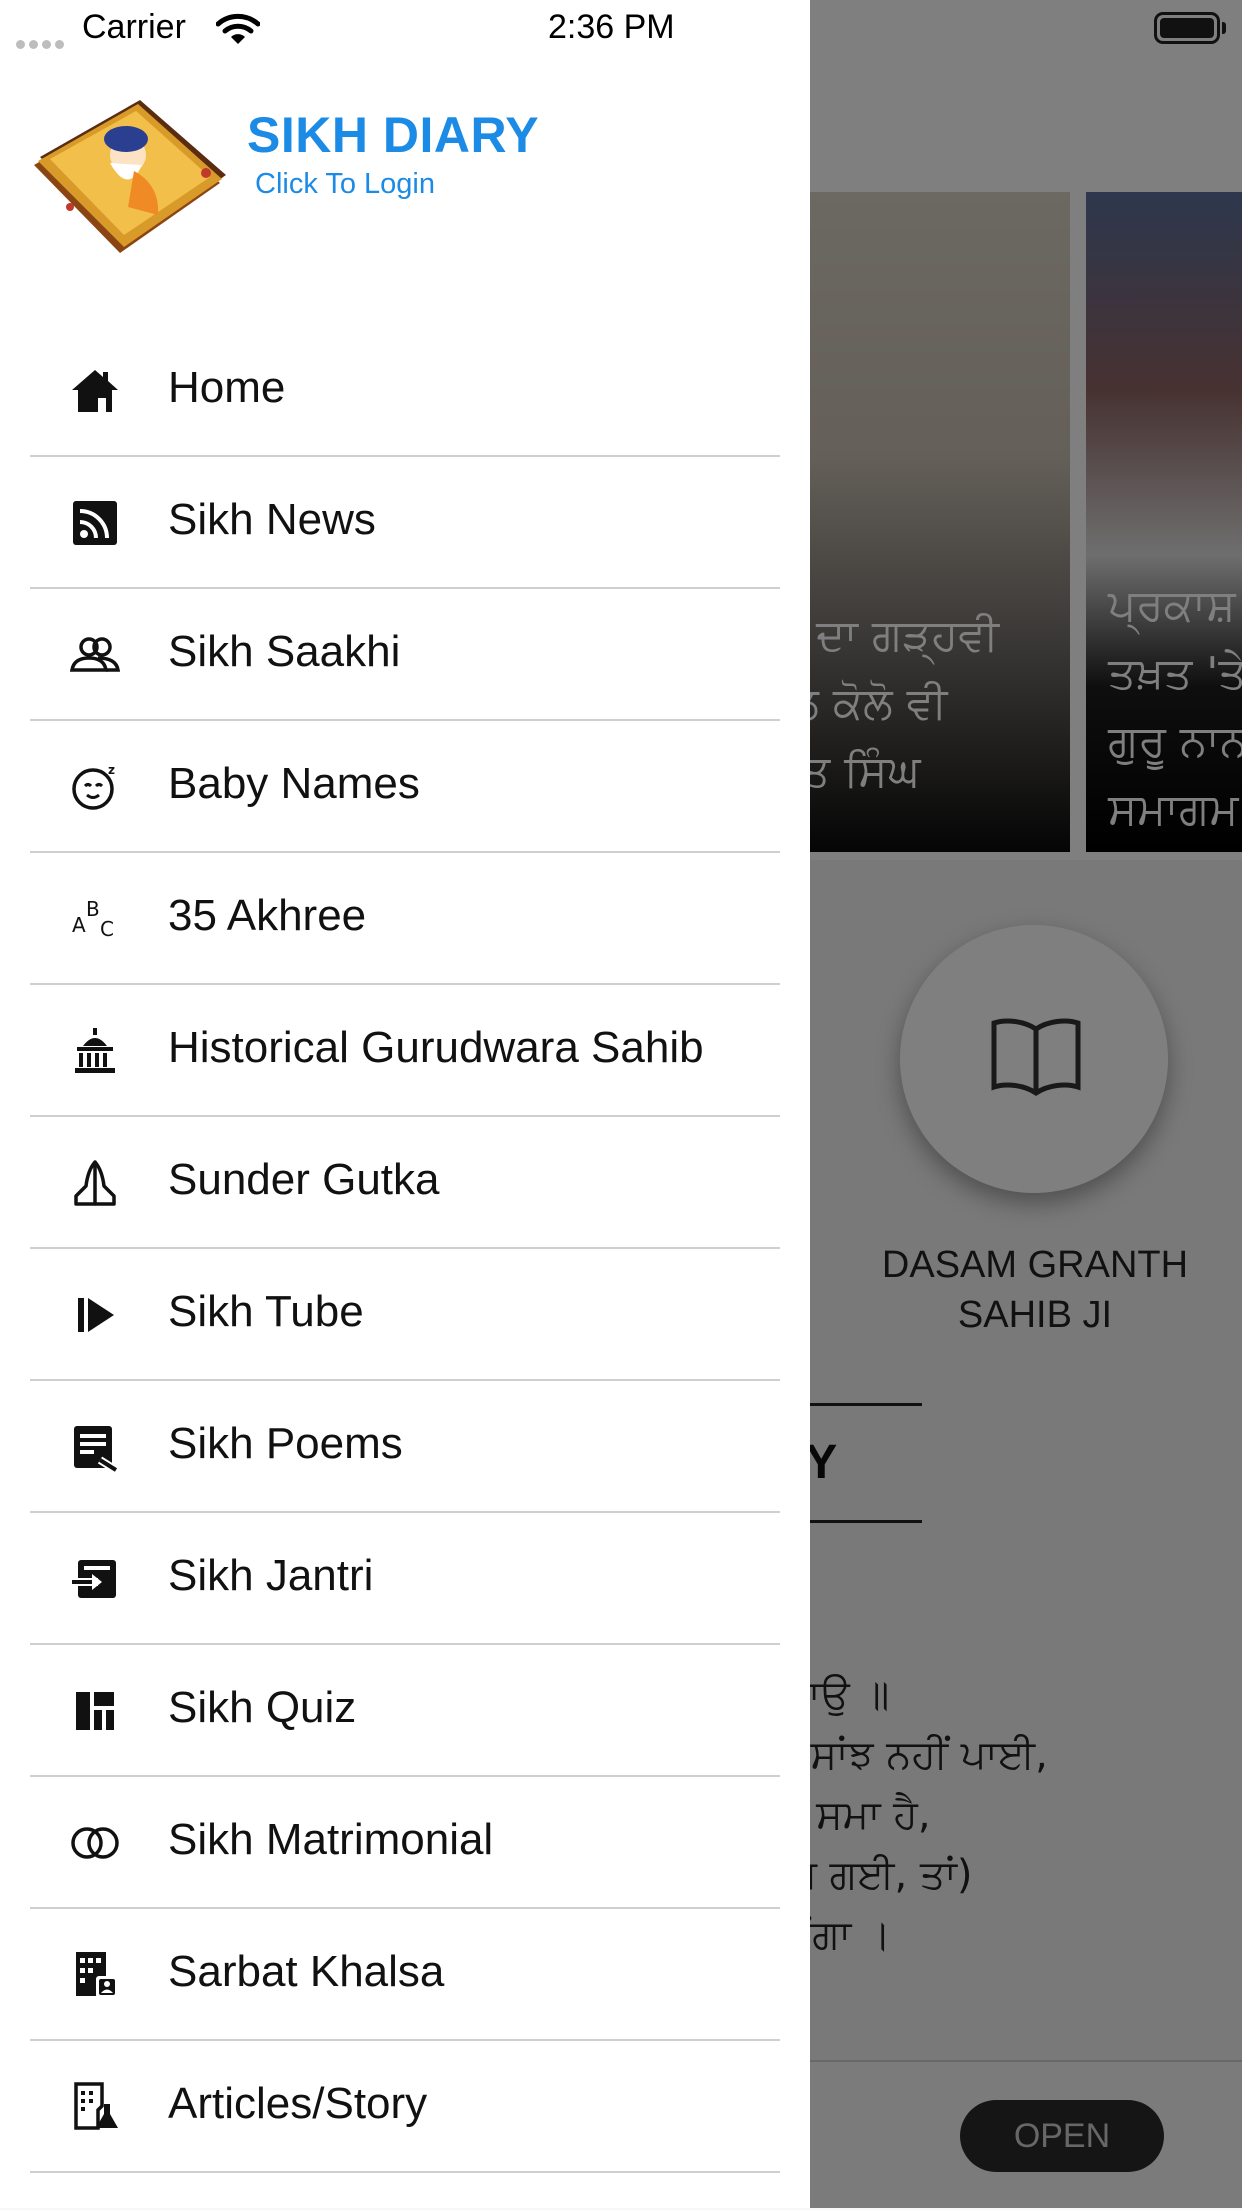  What do you see at coordinates (95, 1579) in the screenshot?
I see `calendar-arrow-icon` at bounding box center [95, 1579].